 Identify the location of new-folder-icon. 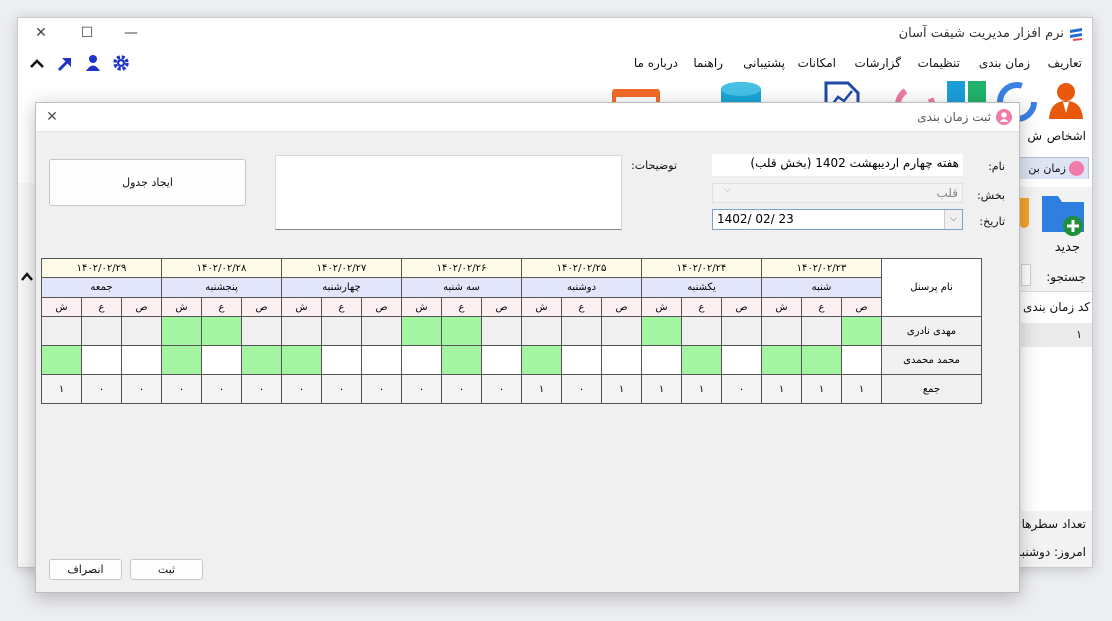
(1063, 213).